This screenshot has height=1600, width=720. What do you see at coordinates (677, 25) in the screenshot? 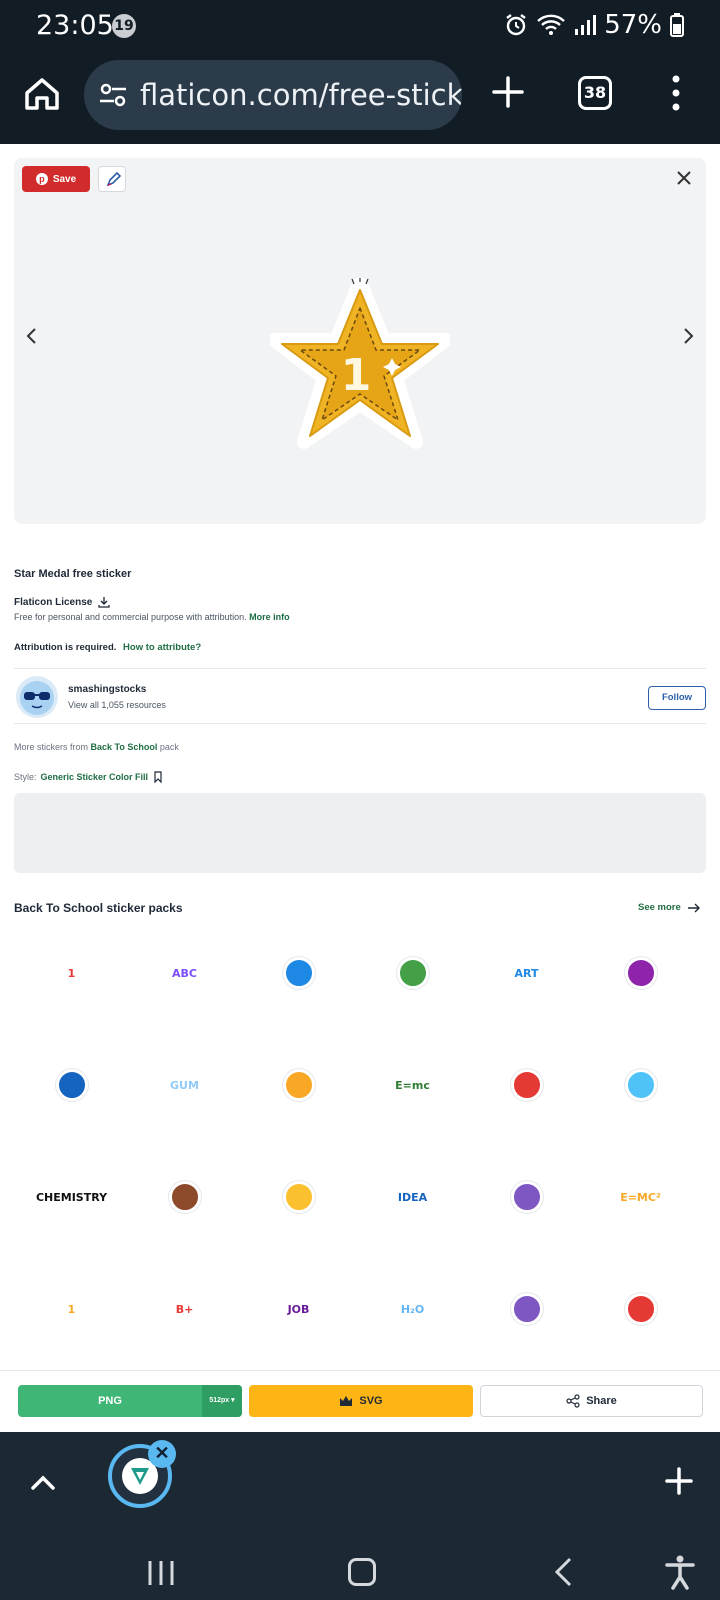
I see `battery-icon` at bounding box center [677, 25].